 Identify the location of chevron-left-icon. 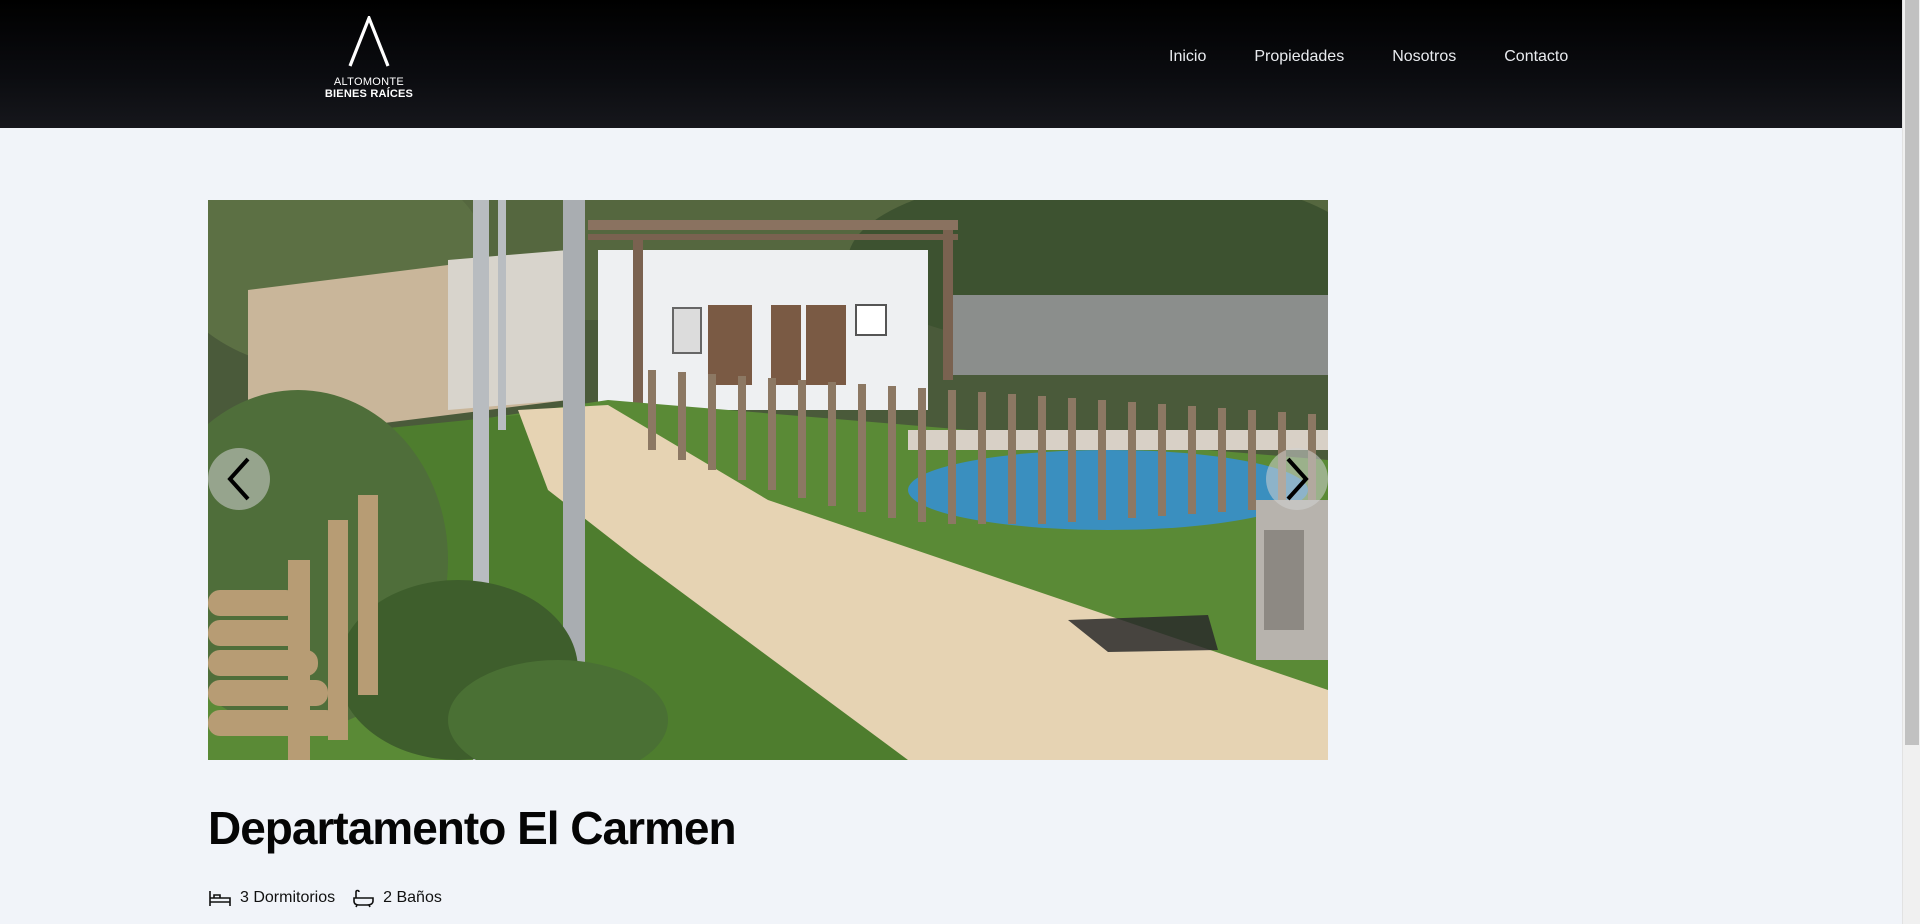
(238, 479).